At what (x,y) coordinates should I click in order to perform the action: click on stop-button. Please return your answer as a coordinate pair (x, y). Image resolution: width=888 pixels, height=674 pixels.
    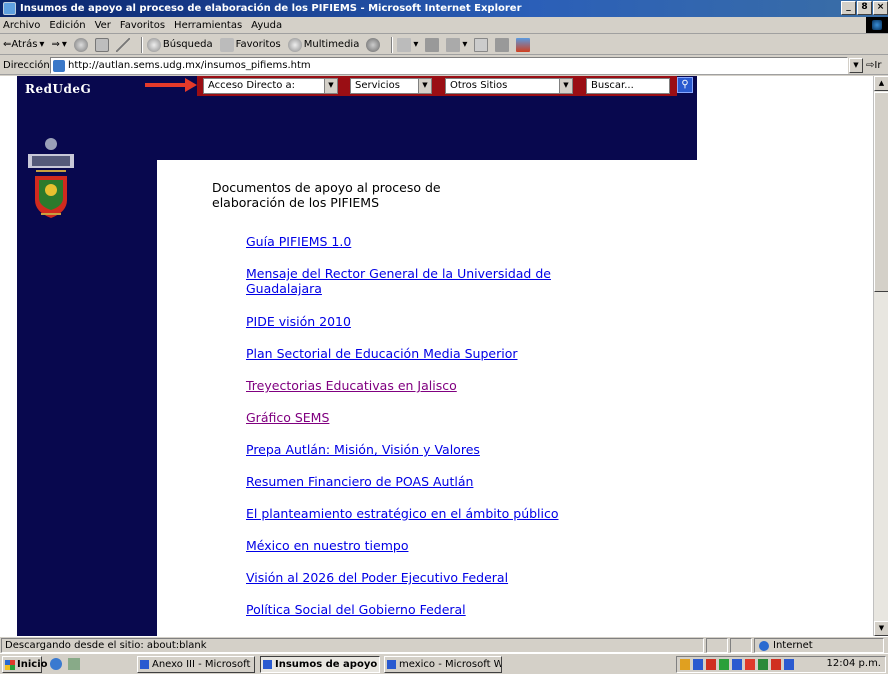
    Looking at the image, I should click on (80, 44).